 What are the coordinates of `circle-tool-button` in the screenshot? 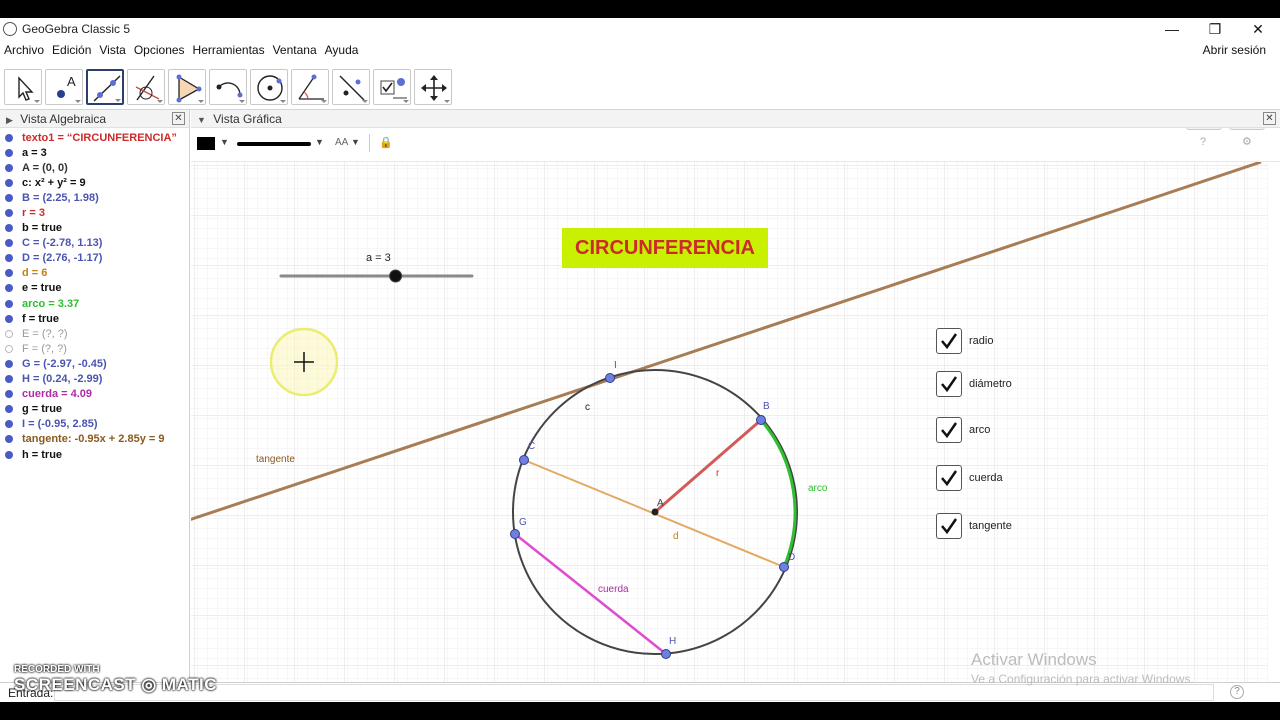 It's located at (269, 87).